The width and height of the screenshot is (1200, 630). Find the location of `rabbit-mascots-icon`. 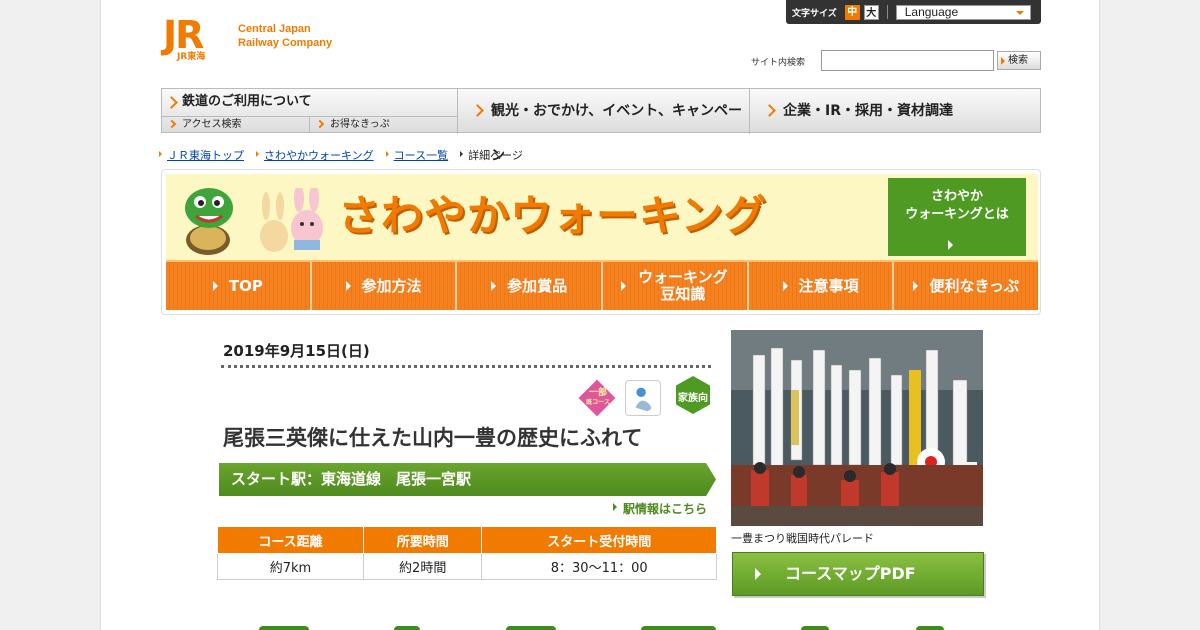

rabbit-mascots-icon is located at coordinates (291, 220).